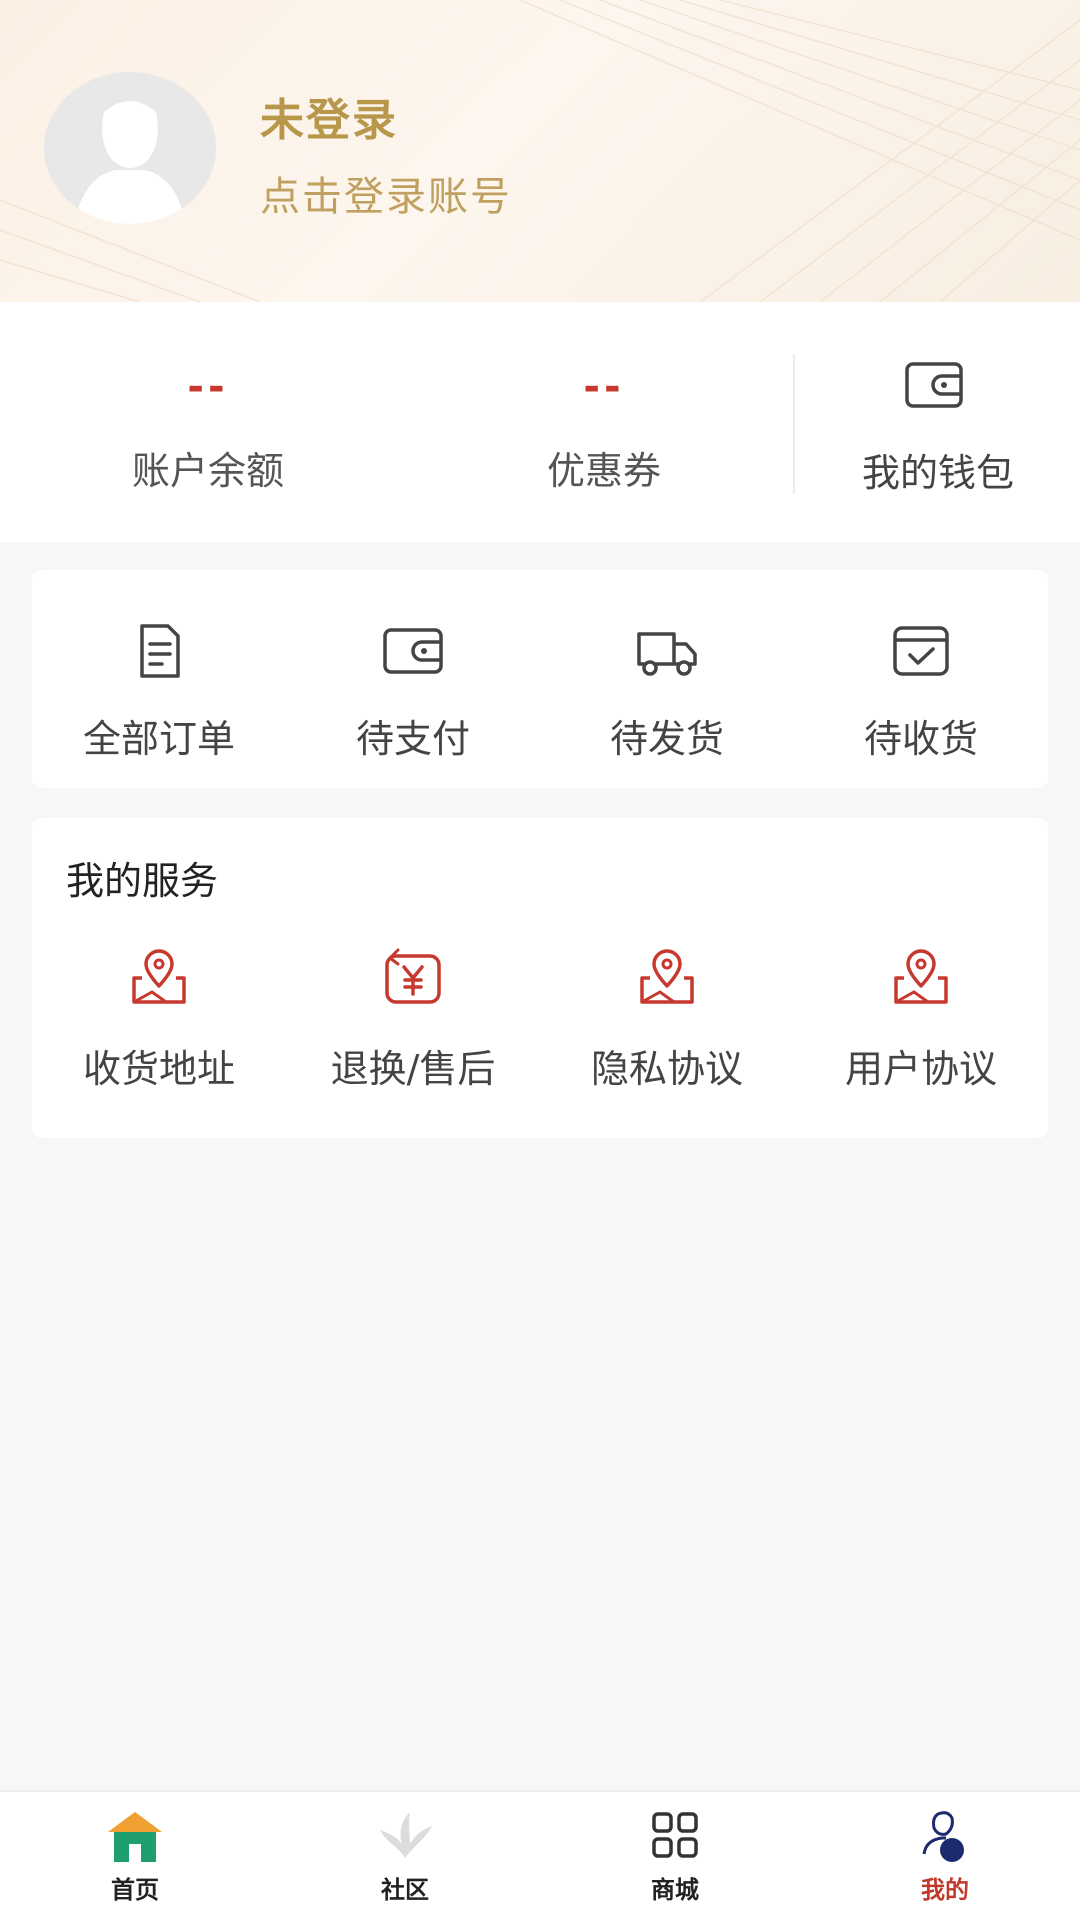 The height and width of the screenshot is (1920, 1080). What do you see at coordinates (920, 739) in the screenshot?
I see `pending-receipt-label: 待收货` at bounding box center [920, 739].